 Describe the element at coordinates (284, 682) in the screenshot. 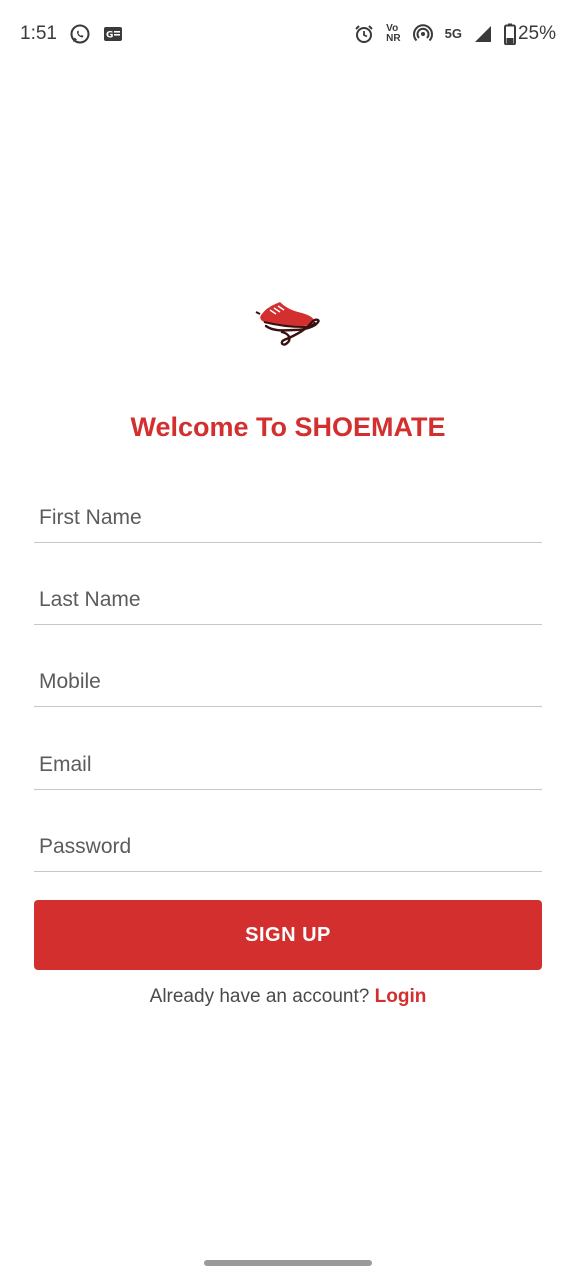

I see `mobile-input` at that location.